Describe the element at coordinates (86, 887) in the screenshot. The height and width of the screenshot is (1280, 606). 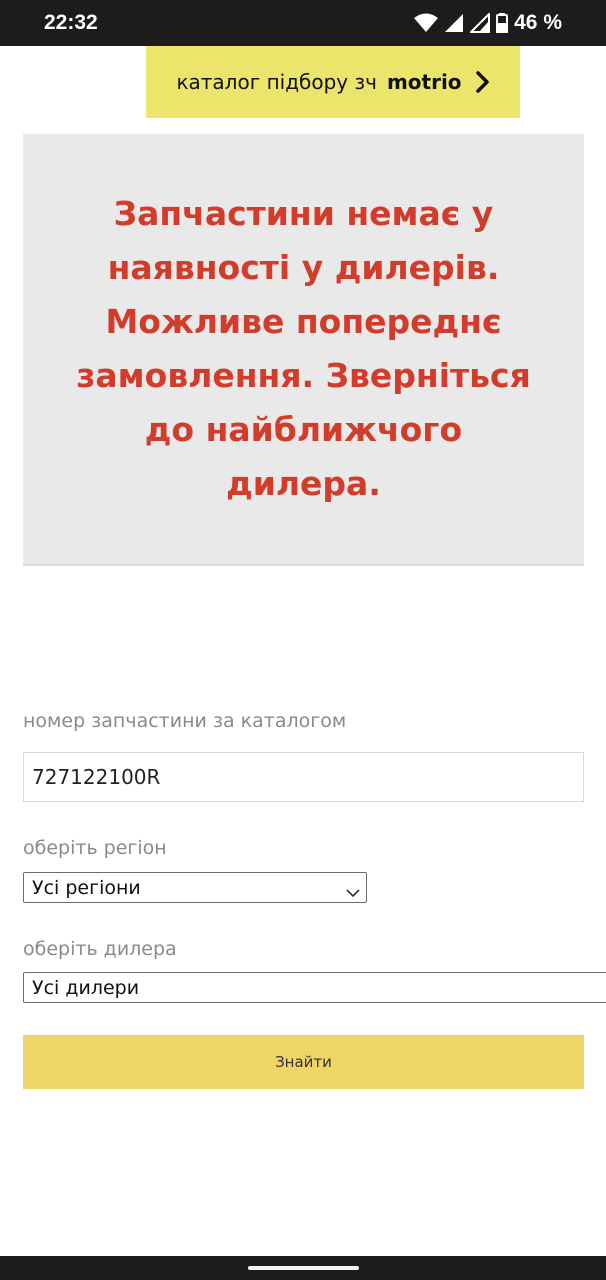
I see `region-select-value: Усі регіони` at that location.